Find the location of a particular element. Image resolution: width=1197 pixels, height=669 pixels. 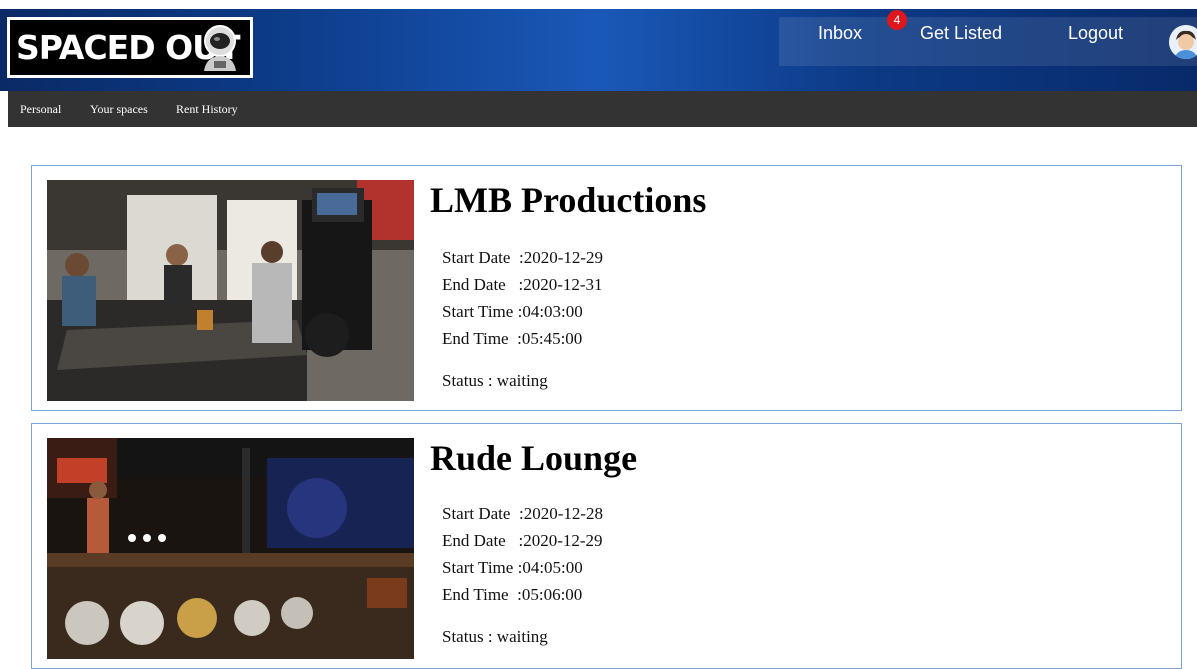

astronaut-icon is located at coordinates (220, 48).